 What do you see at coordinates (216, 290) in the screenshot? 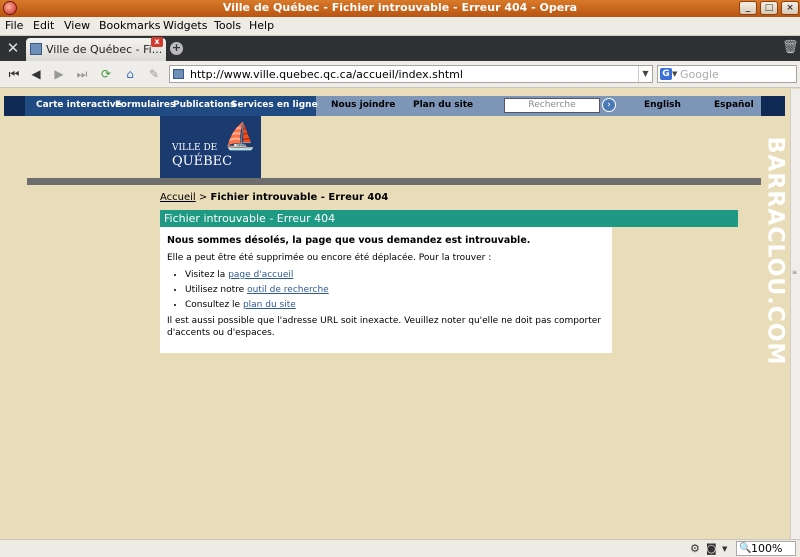
I see `suggestion-text: Utilisez notre` at bounding box center [216, 290].